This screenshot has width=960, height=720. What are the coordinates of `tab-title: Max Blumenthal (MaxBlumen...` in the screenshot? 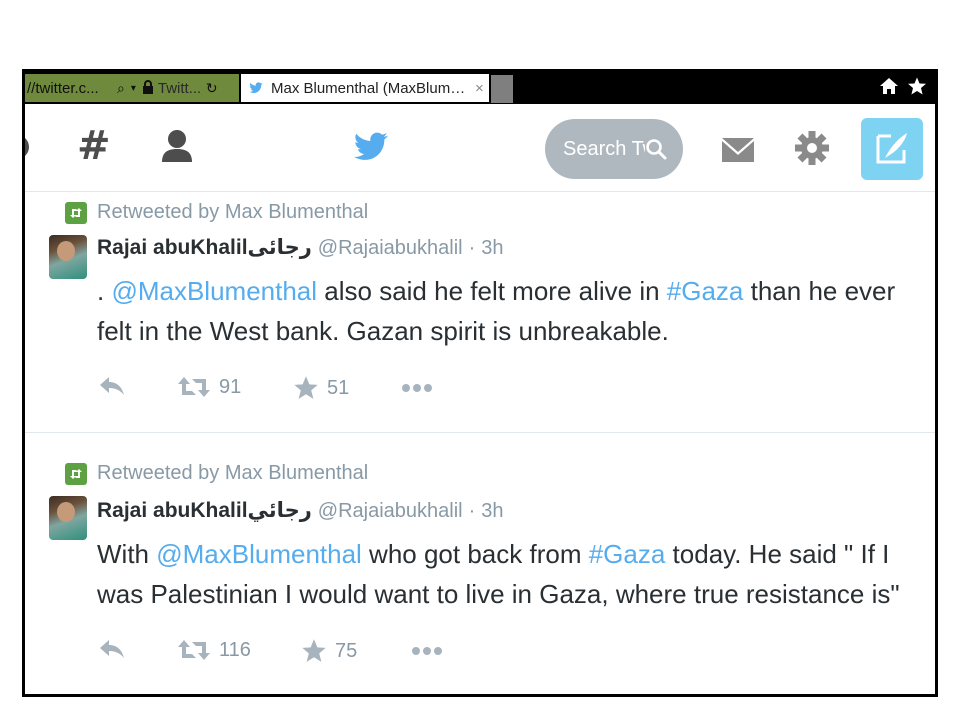 It's located at (371, 88).